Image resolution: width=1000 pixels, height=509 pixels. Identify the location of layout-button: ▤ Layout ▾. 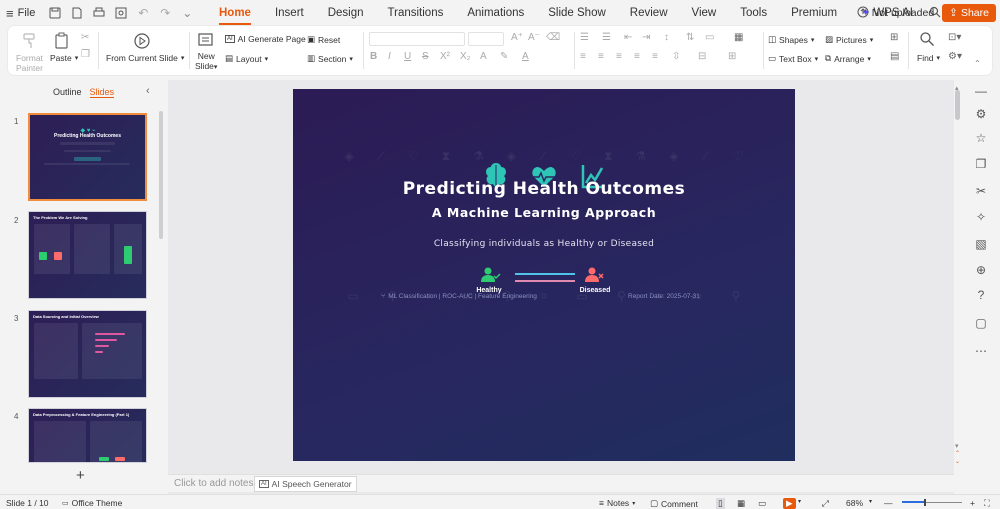
(246, 58).